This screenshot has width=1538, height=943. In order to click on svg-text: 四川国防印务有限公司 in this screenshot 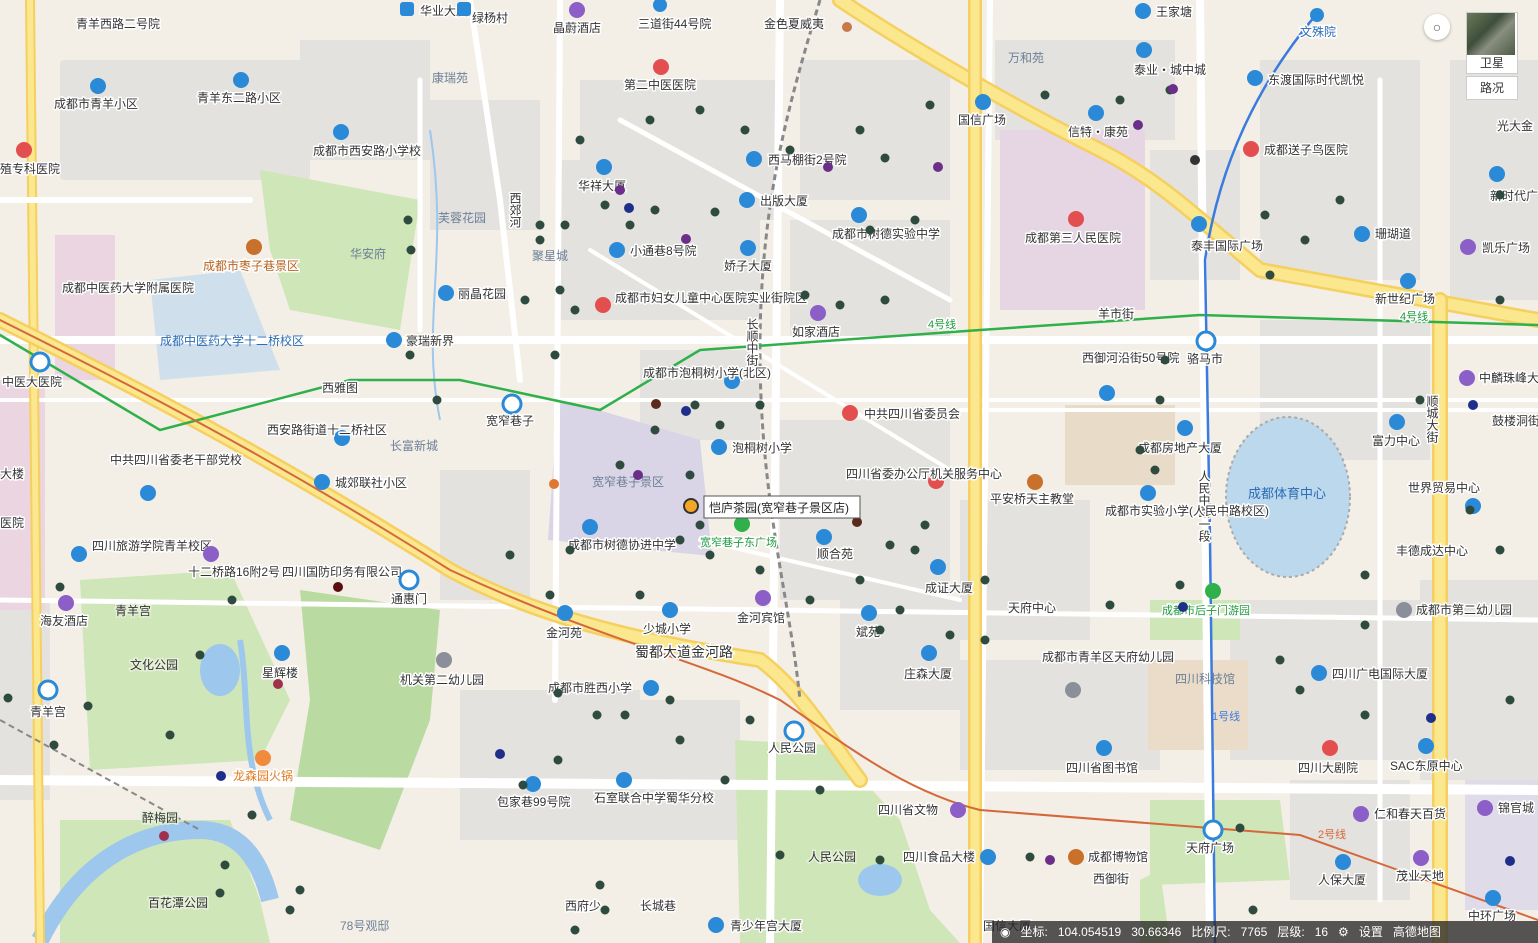, I will do `click(342, 571)`.